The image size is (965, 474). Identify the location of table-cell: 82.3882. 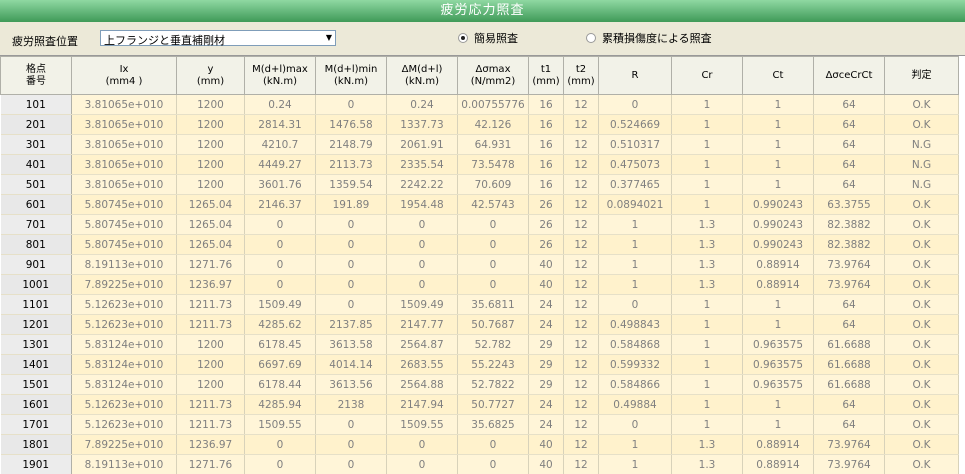
(849, 245).